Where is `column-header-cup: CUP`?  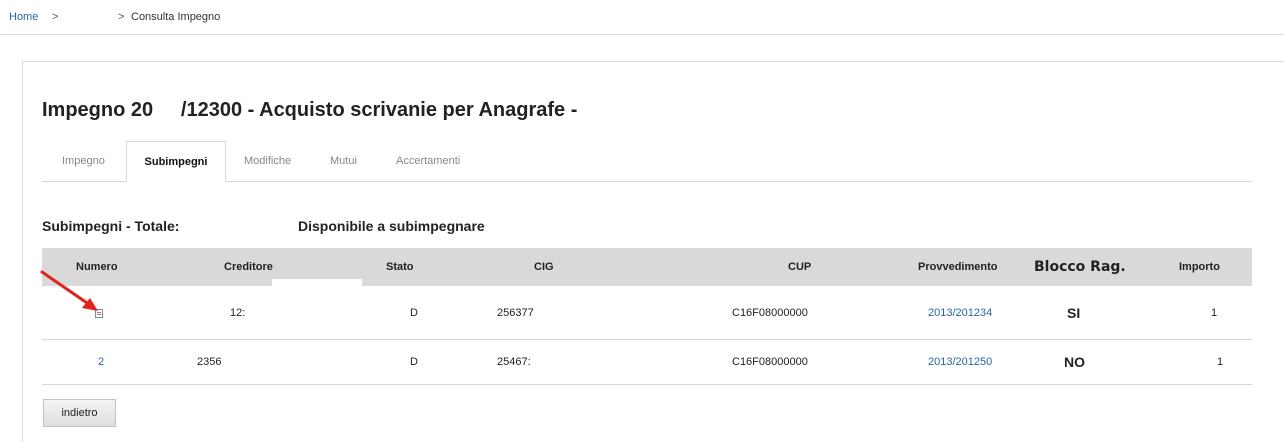 column-header-cup: CUP is located at coordinates (800, 267).